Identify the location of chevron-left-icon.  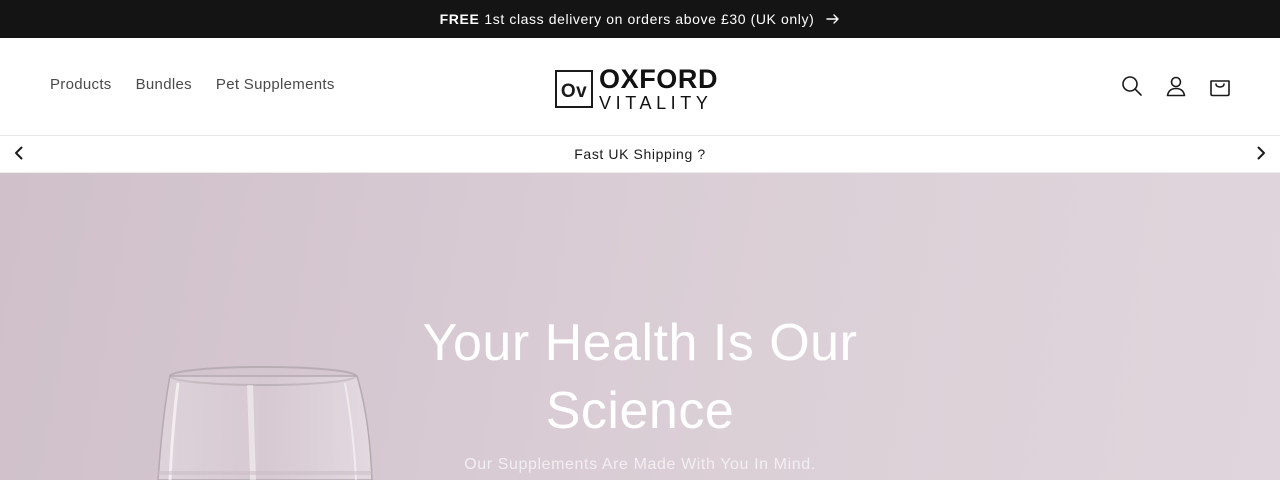
(19, 155).